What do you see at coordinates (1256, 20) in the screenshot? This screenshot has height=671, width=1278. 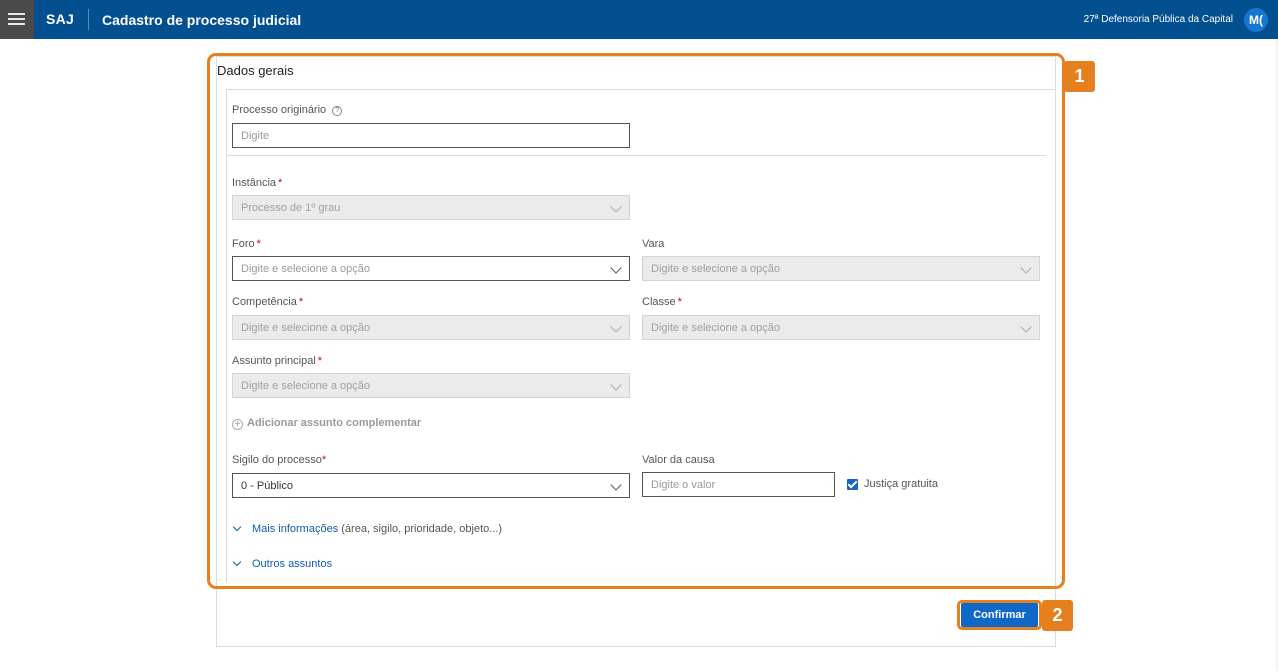 I see `user-avatar: M(` at bounding box center [1256, 20].